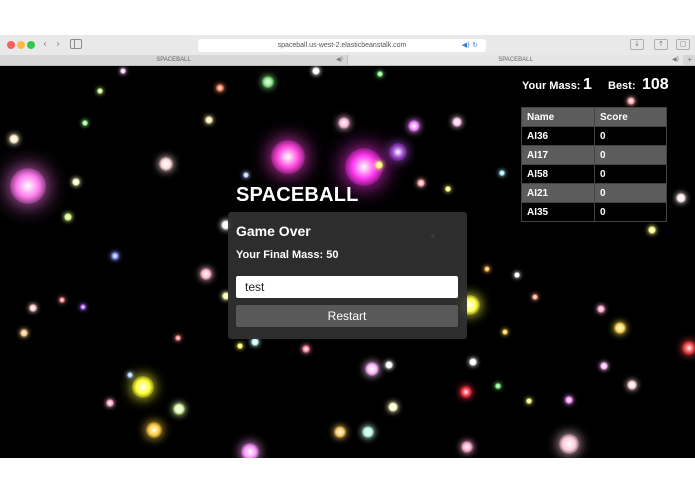 Image resolution: width=695 pixels, height=494 pixels. I want to click on game-title: SPACEBALL, so click(297, 195).